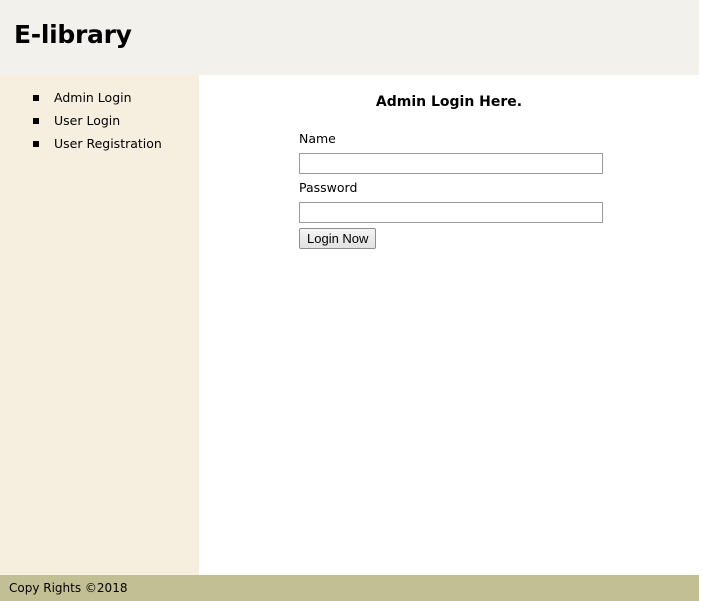 This screenshot has width=703, height=601. I want to click on sidebar-nav: Admin Login User Login User Registration, so click(97, 122).